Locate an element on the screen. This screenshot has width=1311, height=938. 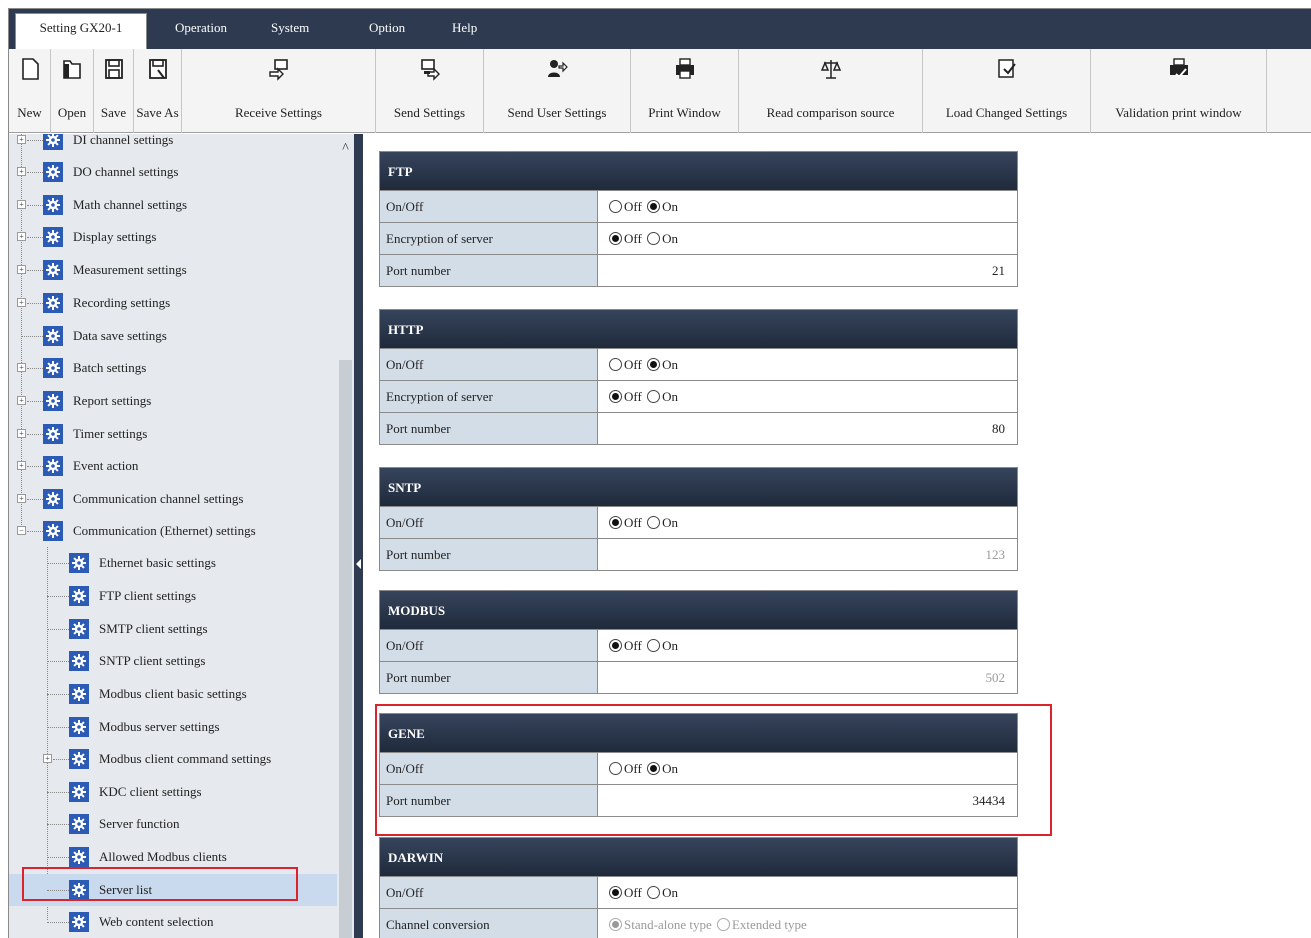
save-as-button: Save As is located at coordinates (158, 91).